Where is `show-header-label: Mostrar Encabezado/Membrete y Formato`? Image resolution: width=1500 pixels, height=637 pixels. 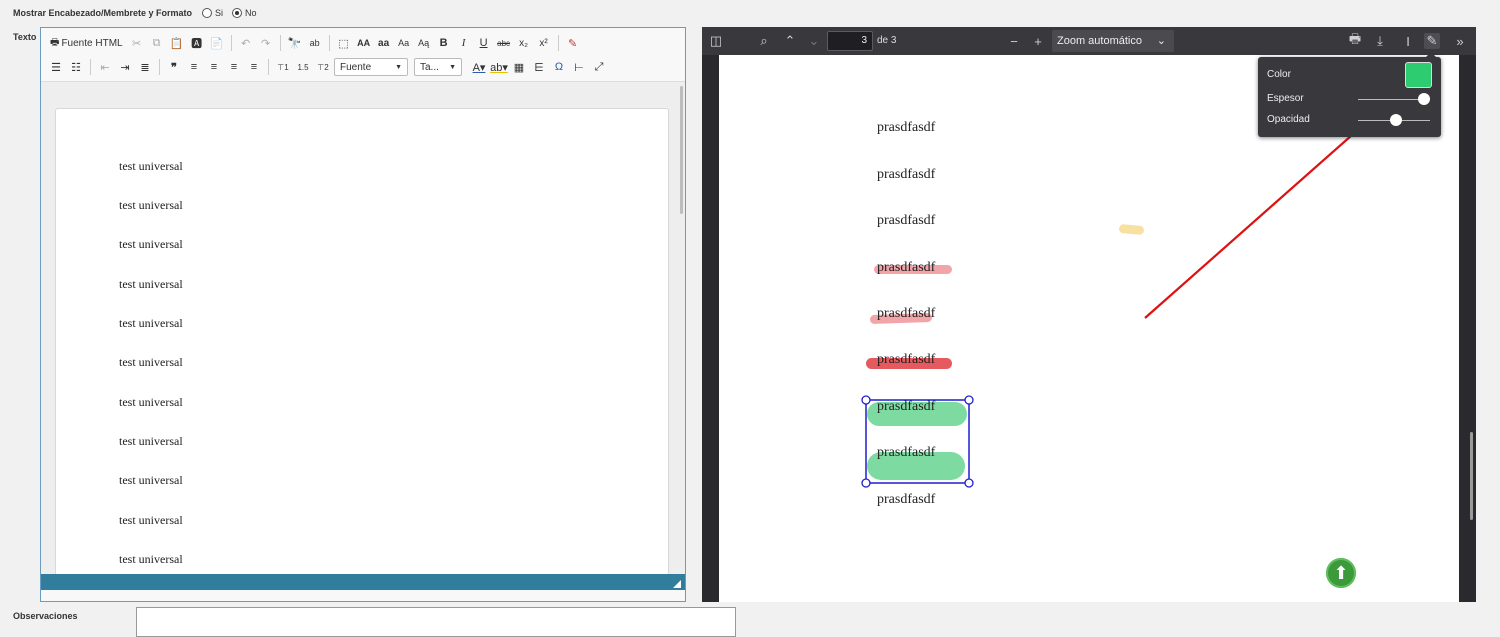 show-header-label: Mostrar Encabezado/Membrete y Formato is located at coordinates (103, 13).